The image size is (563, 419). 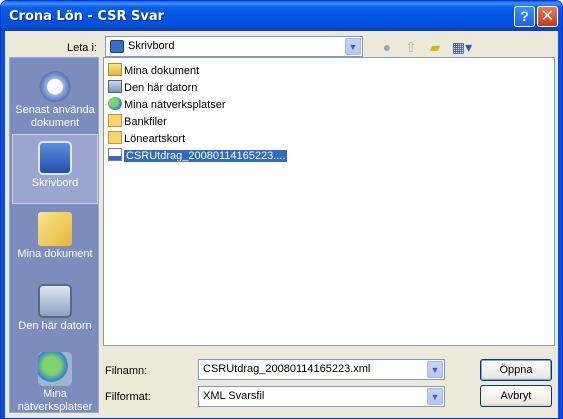 What do you see at coordinates (167, 105) in the screenshot?
I see `list-item: Mina nätverksplatser` at bounding box center [167, 105].